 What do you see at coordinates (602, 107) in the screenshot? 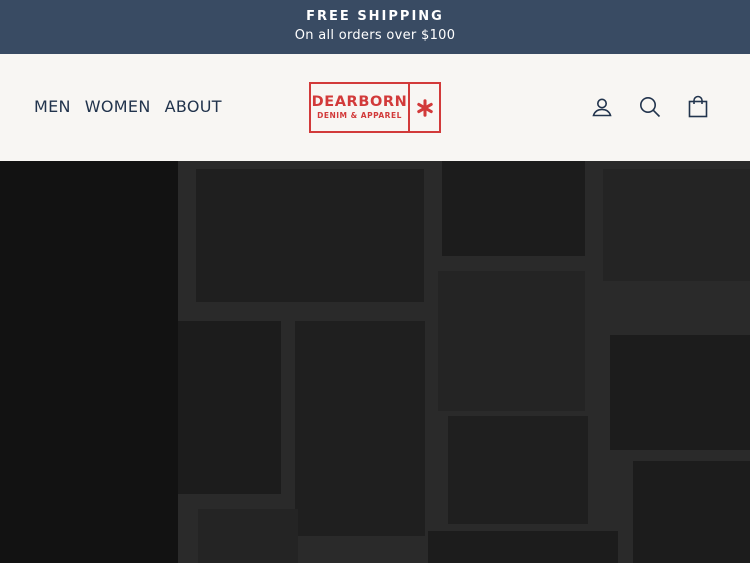
I see `user-icon` at bounding box center [602, 107].